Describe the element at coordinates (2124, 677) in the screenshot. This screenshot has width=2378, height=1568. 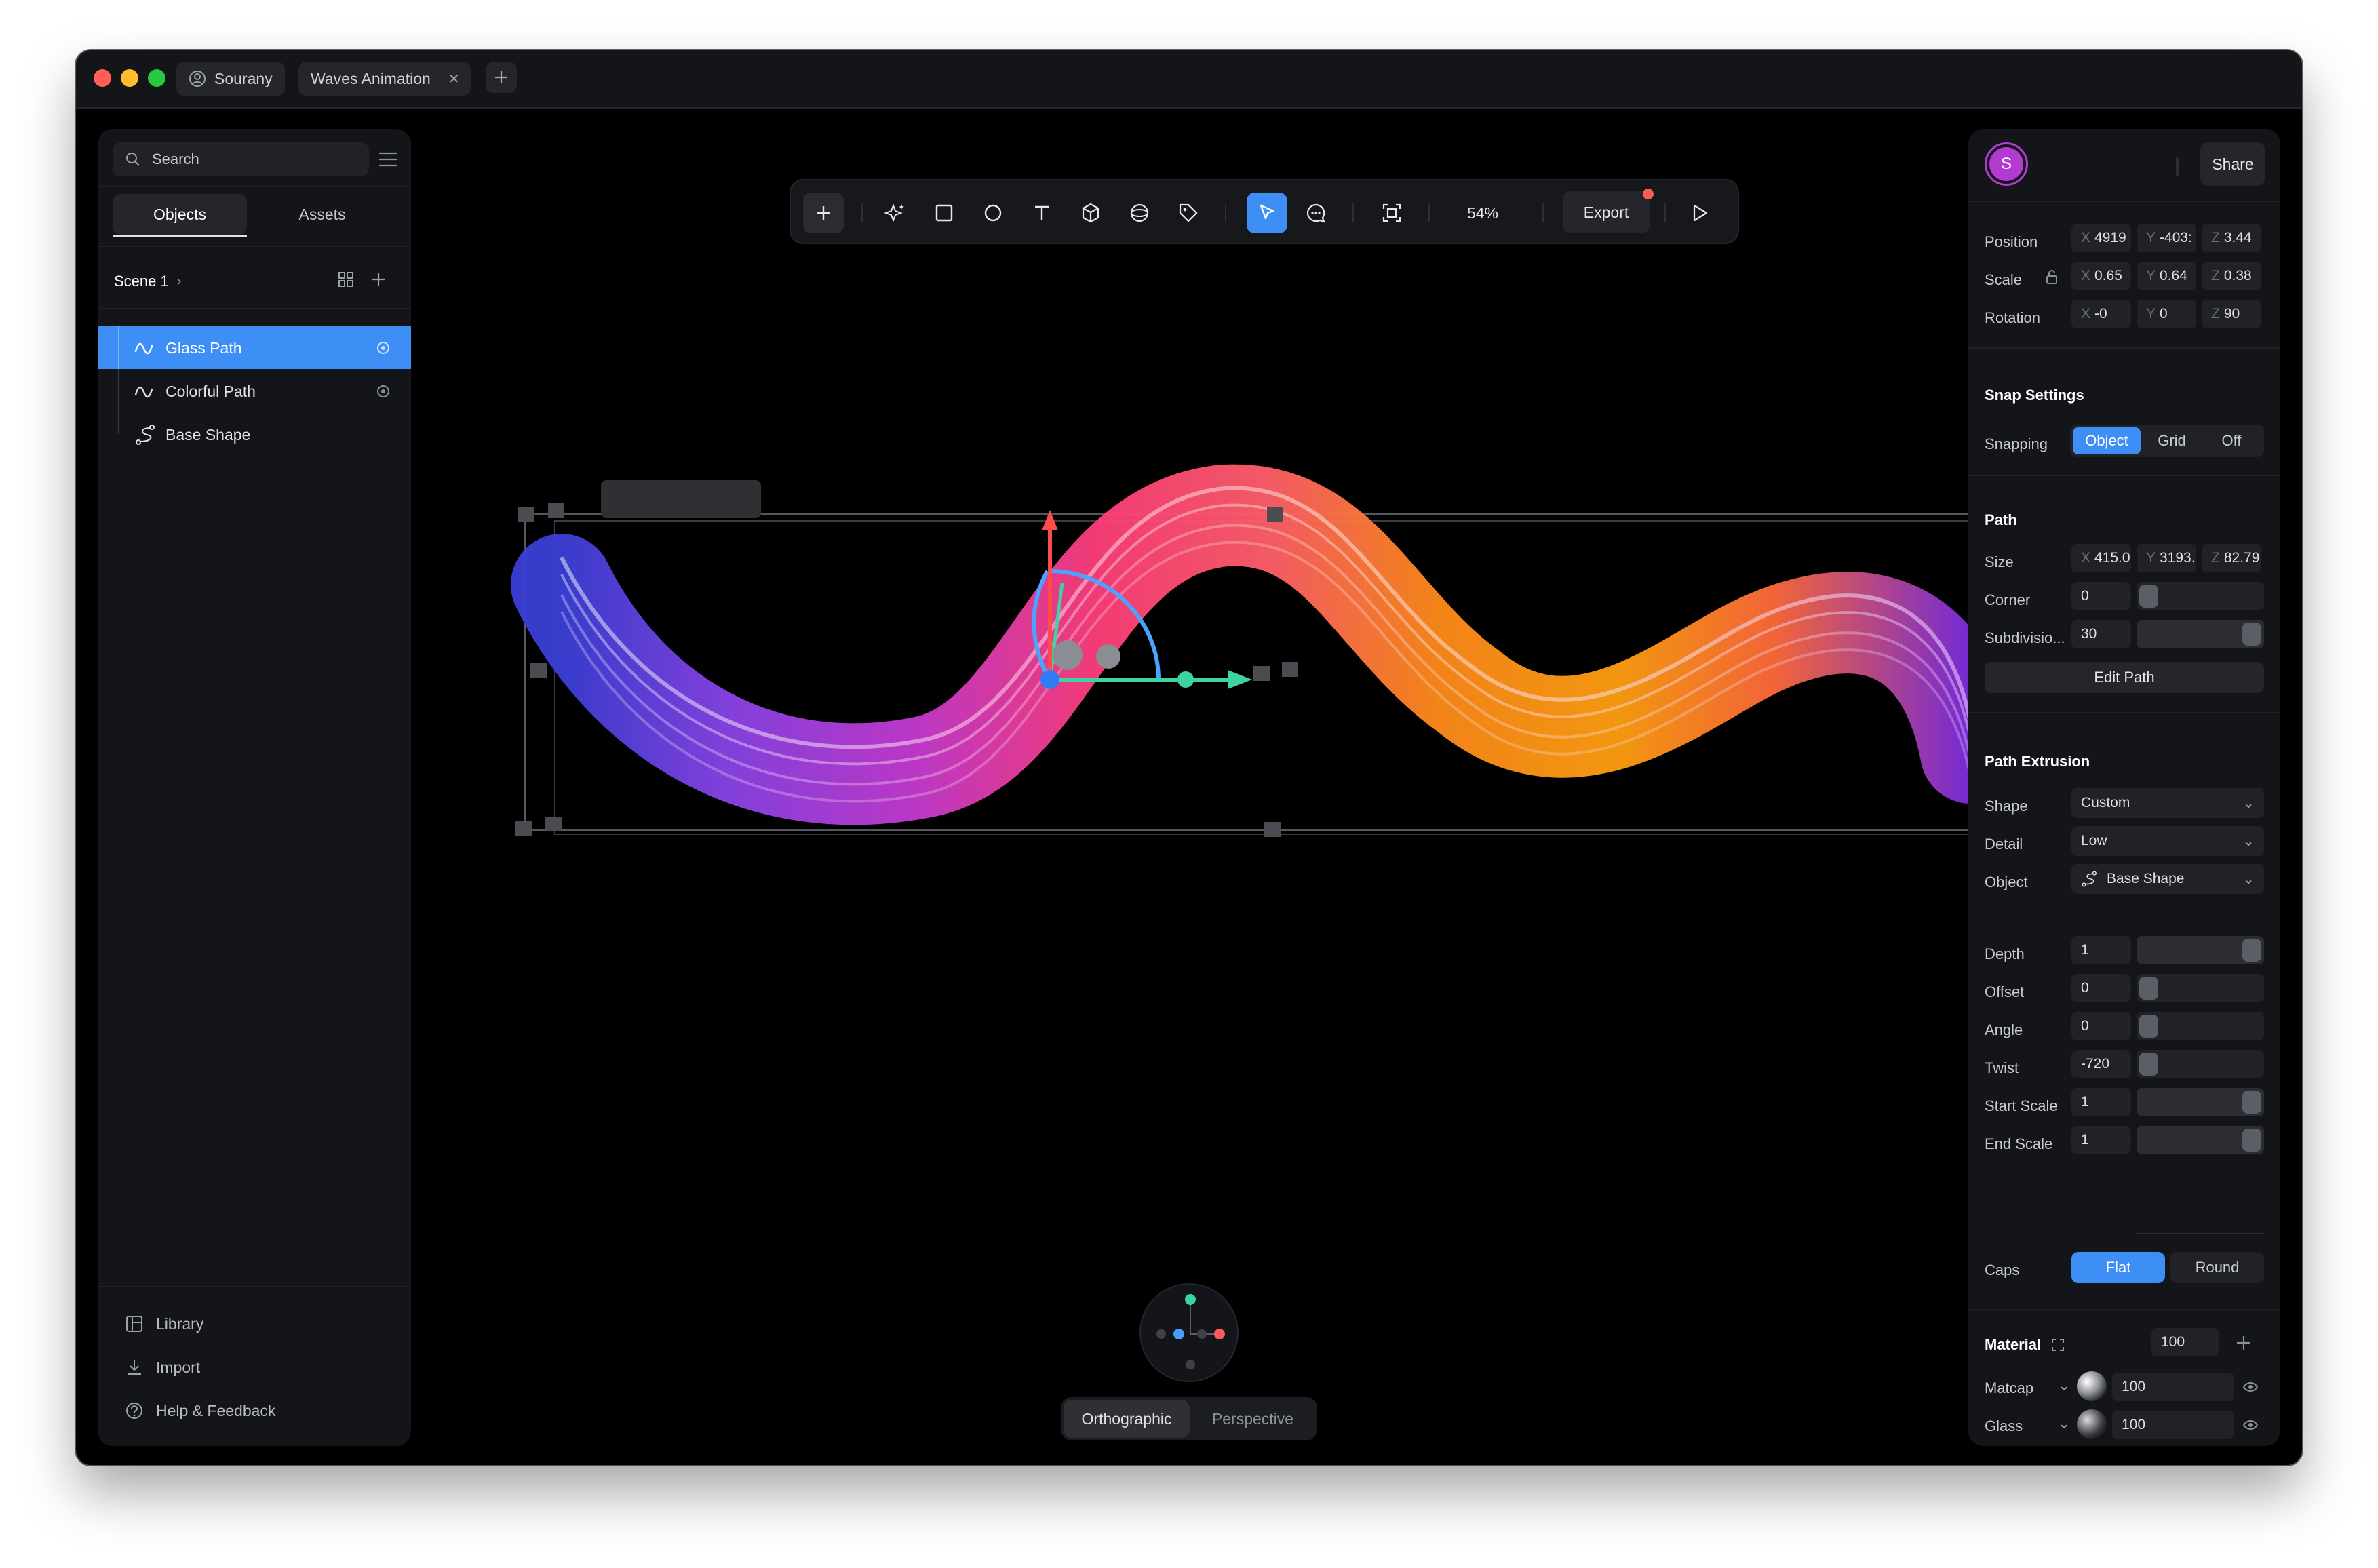
I see `edit-path-button: Edit Path` at that location.